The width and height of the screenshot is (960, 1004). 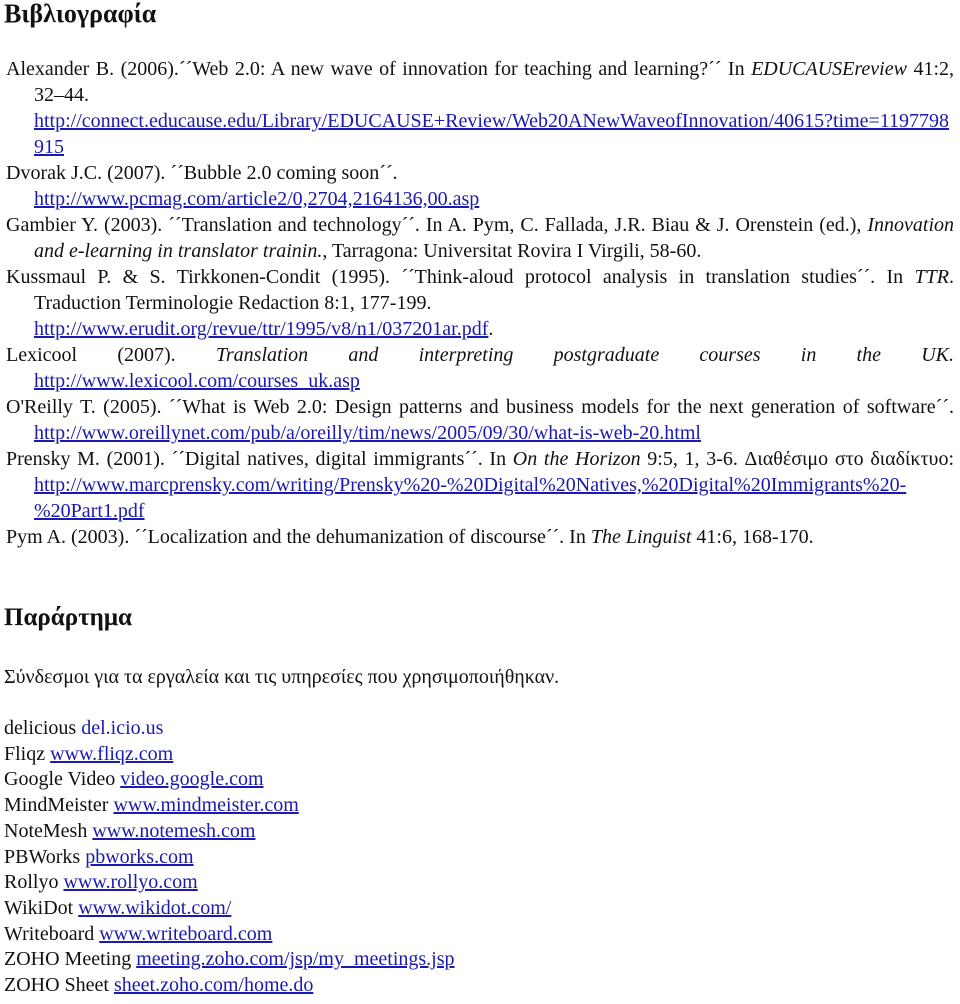 What do you see at coordinates (205, 805) in the screenshot?
I see `tool-link: www.mindmeister.com` at bounding box center [205, 805].